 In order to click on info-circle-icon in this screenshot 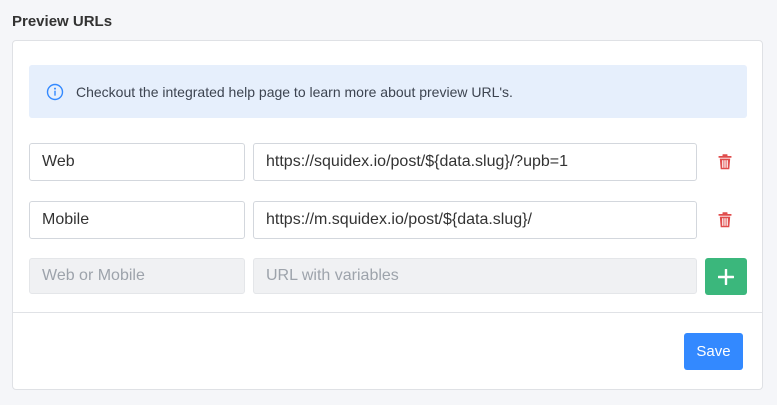, I will do `click(55, 92)`.